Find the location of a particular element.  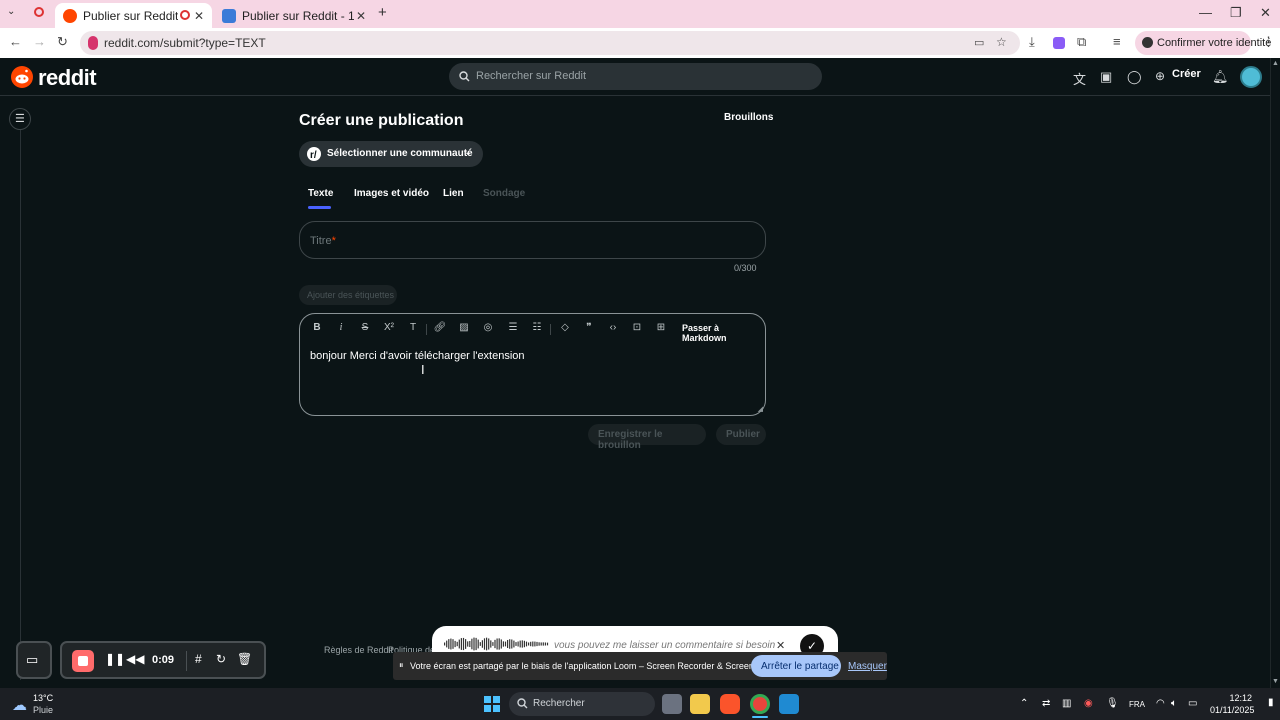

save-draft-button: Enregistrer le brouillon is located at coordinates (647, 437).